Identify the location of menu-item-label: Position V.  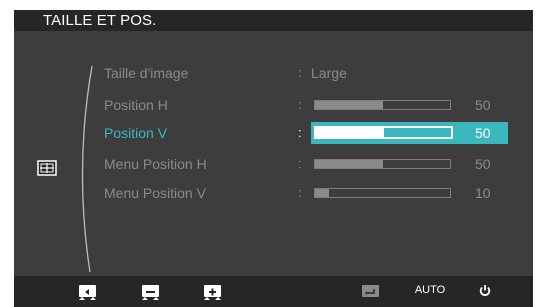
(136, 133).